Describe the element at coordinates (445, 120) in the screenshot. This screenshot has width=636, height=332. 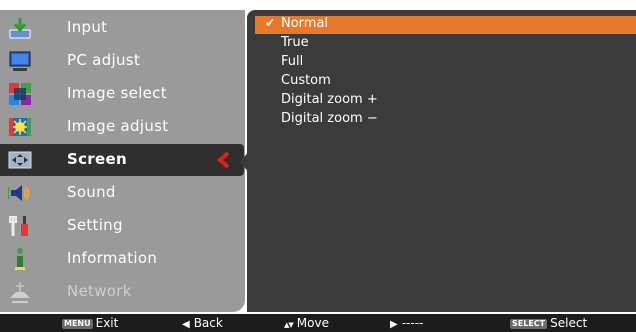
I see `submenu-item-digital-zoom-minus: Digital zoom −` at that location.